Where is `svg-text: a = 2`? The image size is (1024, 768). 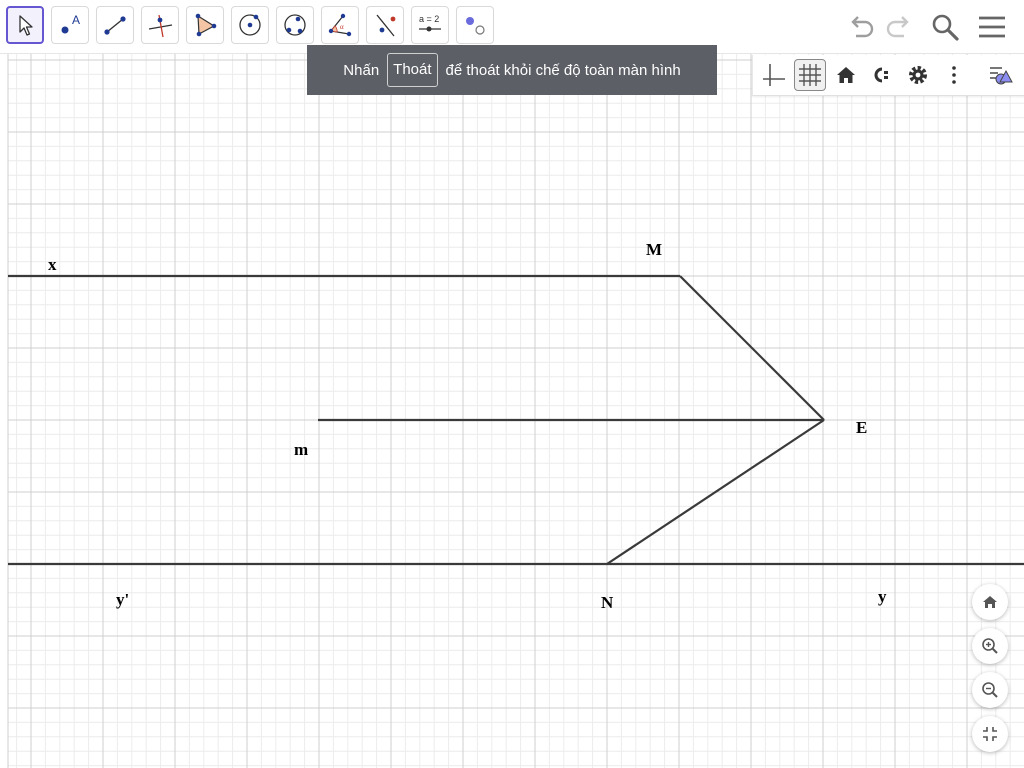
svg-text: a = 2 is located at coordinates (429, 19).